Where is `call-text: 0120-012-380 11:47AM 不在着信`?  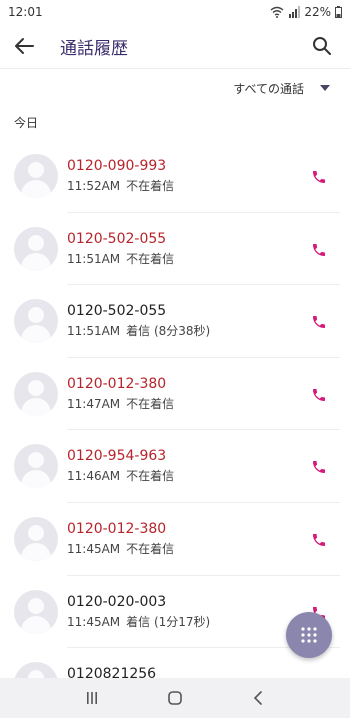 call-text: 0120-012-380 11:47AM 不在着信 is located at coordinates (120, 393).